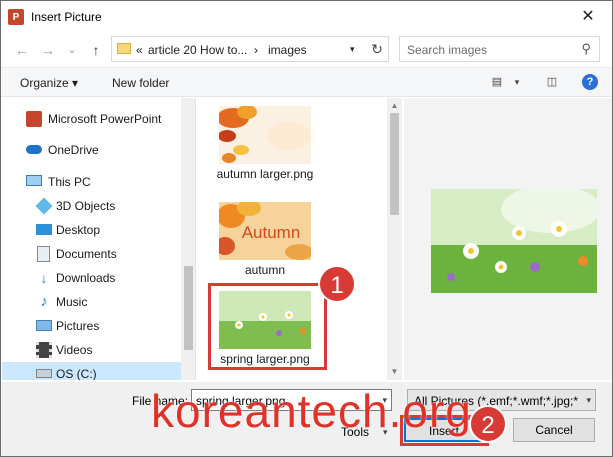 The height and width of the screenshot is (457, 613). I want to click on download-icon: ↓, so click(44, 278).